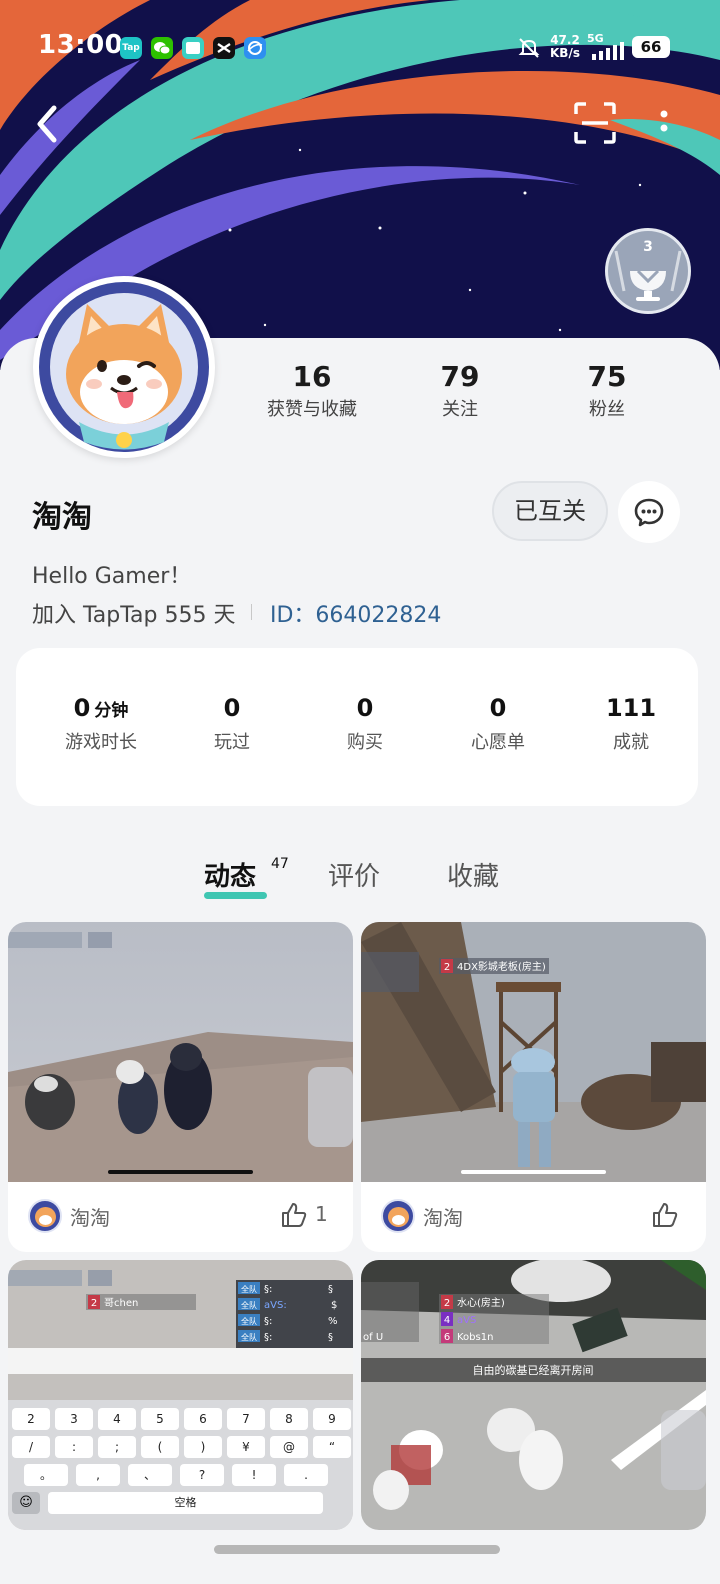 This screenshot has width=720, height=1584. I want to click on tab-moments: 动态, so click(230, 874).